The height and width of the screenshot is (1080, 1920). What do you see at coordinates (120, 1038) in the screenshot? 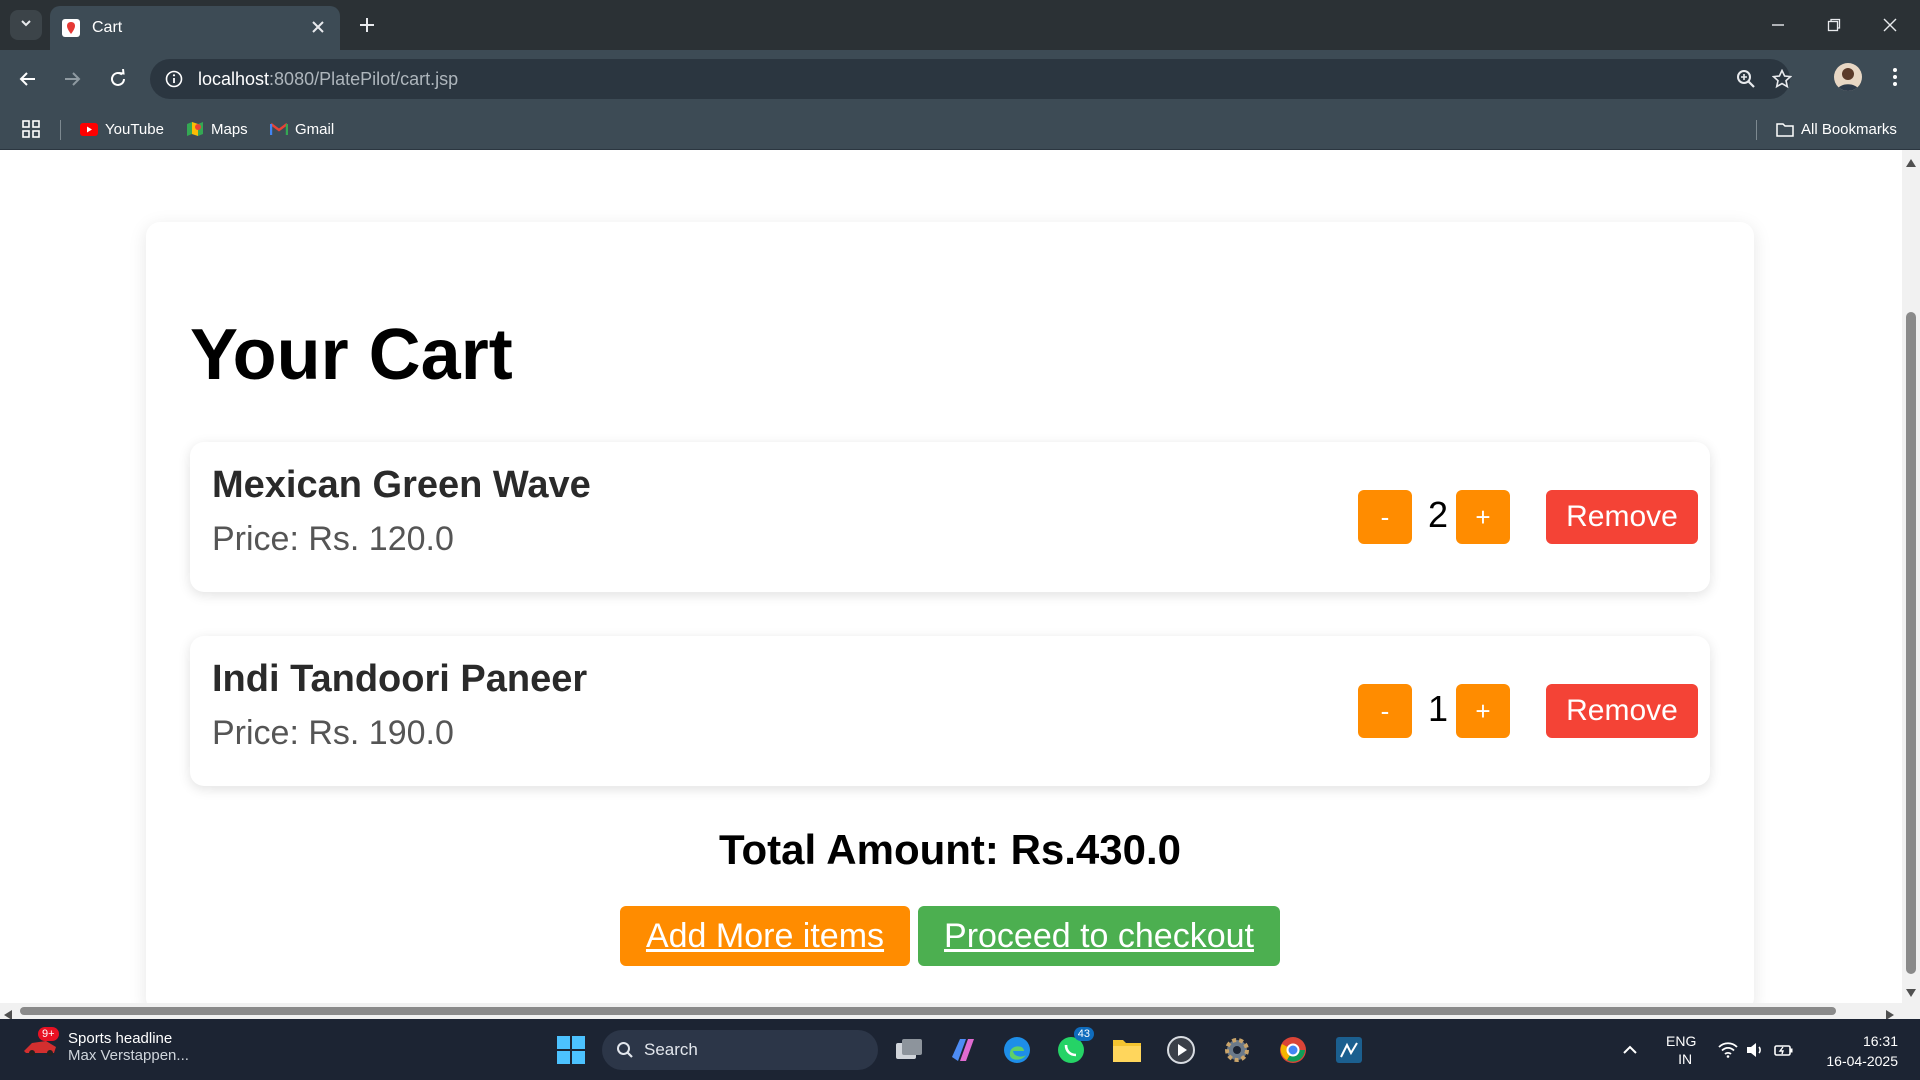
I see `news-title: Sports headline` at bounding box center [120, 1038].